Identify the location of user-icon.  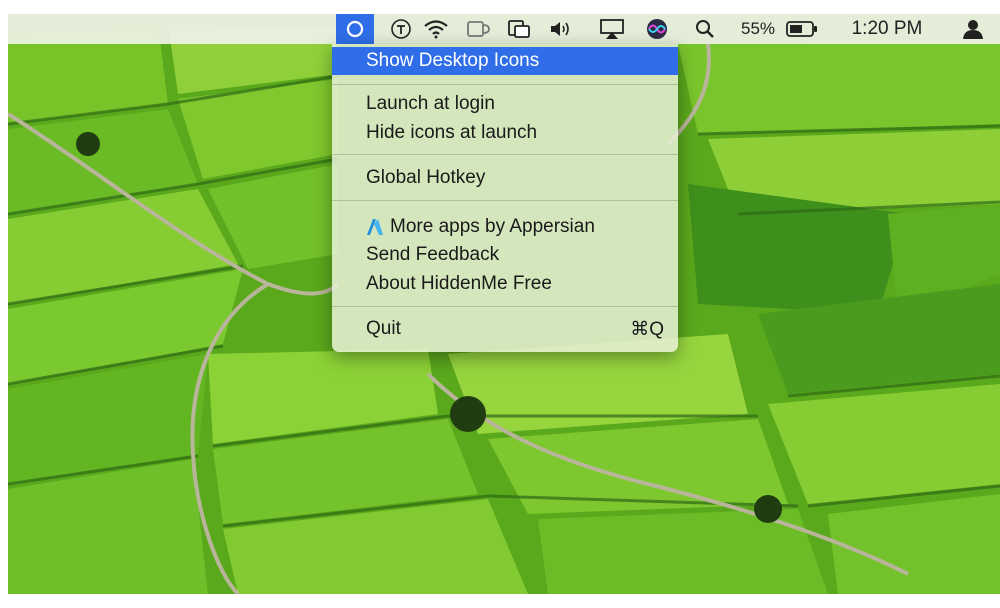
(973, 29).